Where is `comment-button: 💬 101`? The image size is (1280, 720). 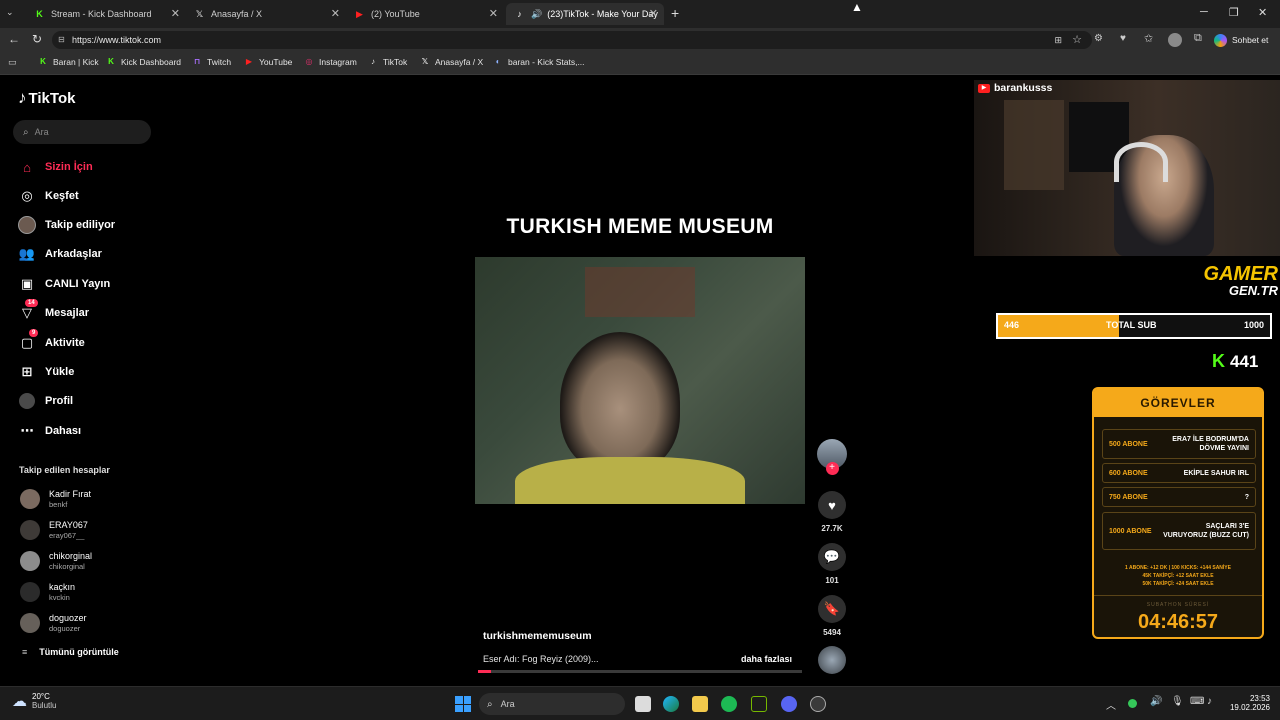
comment-button: 💬 101 is located at coordinates (832, 564).